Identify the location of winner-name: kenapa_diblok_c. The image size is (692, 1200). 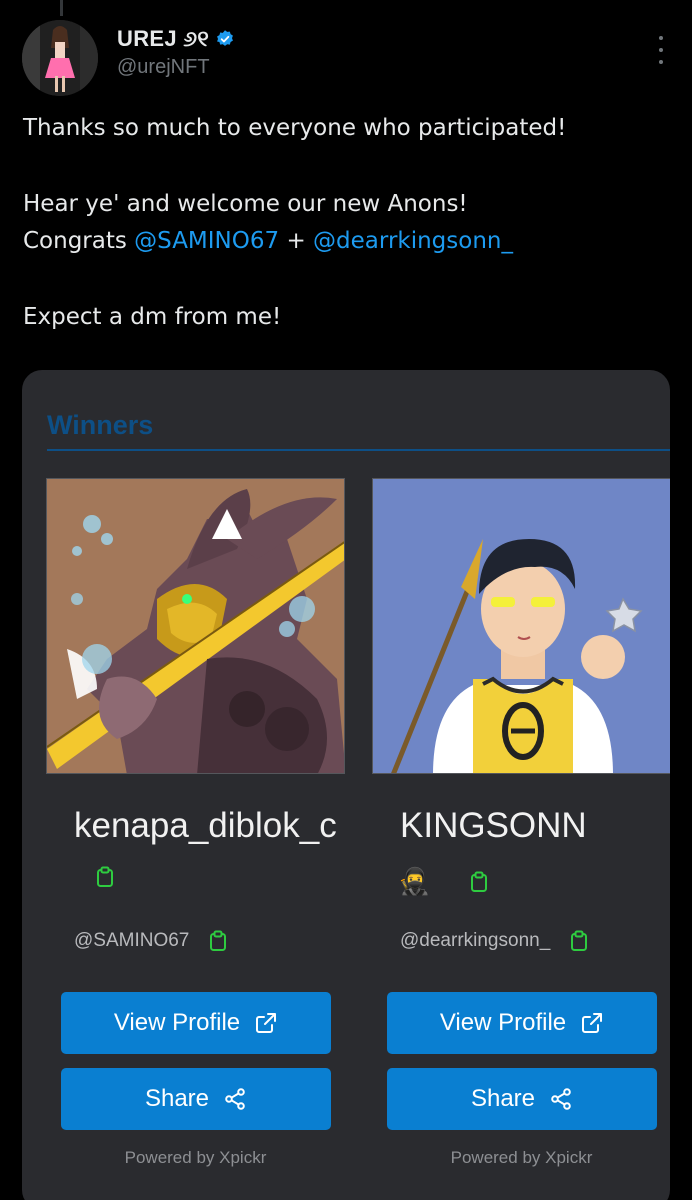
(205, 825).